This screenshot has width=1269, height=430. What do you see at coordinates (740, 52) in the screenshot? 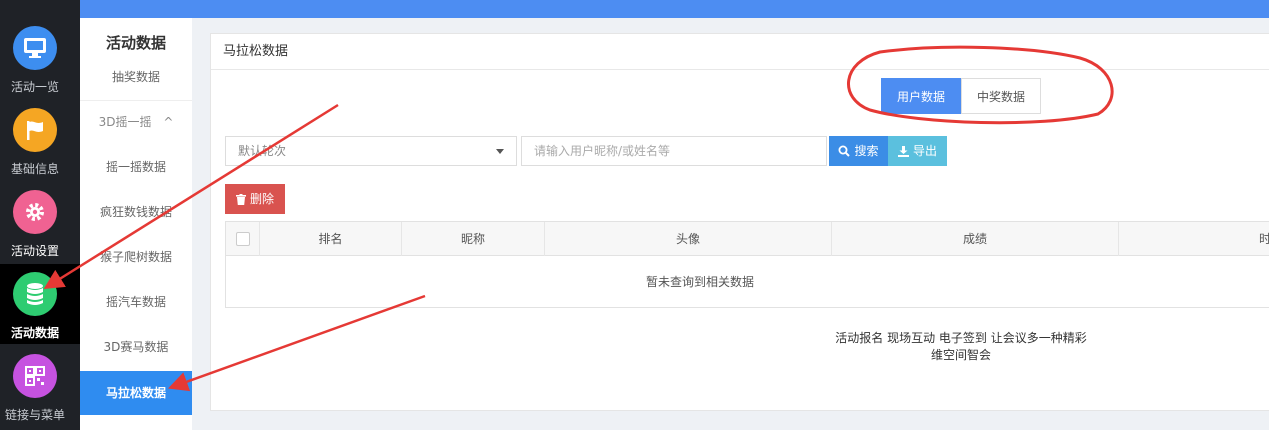
I see `panel-title: 马拉松数据` at bounding box center [740, 52].